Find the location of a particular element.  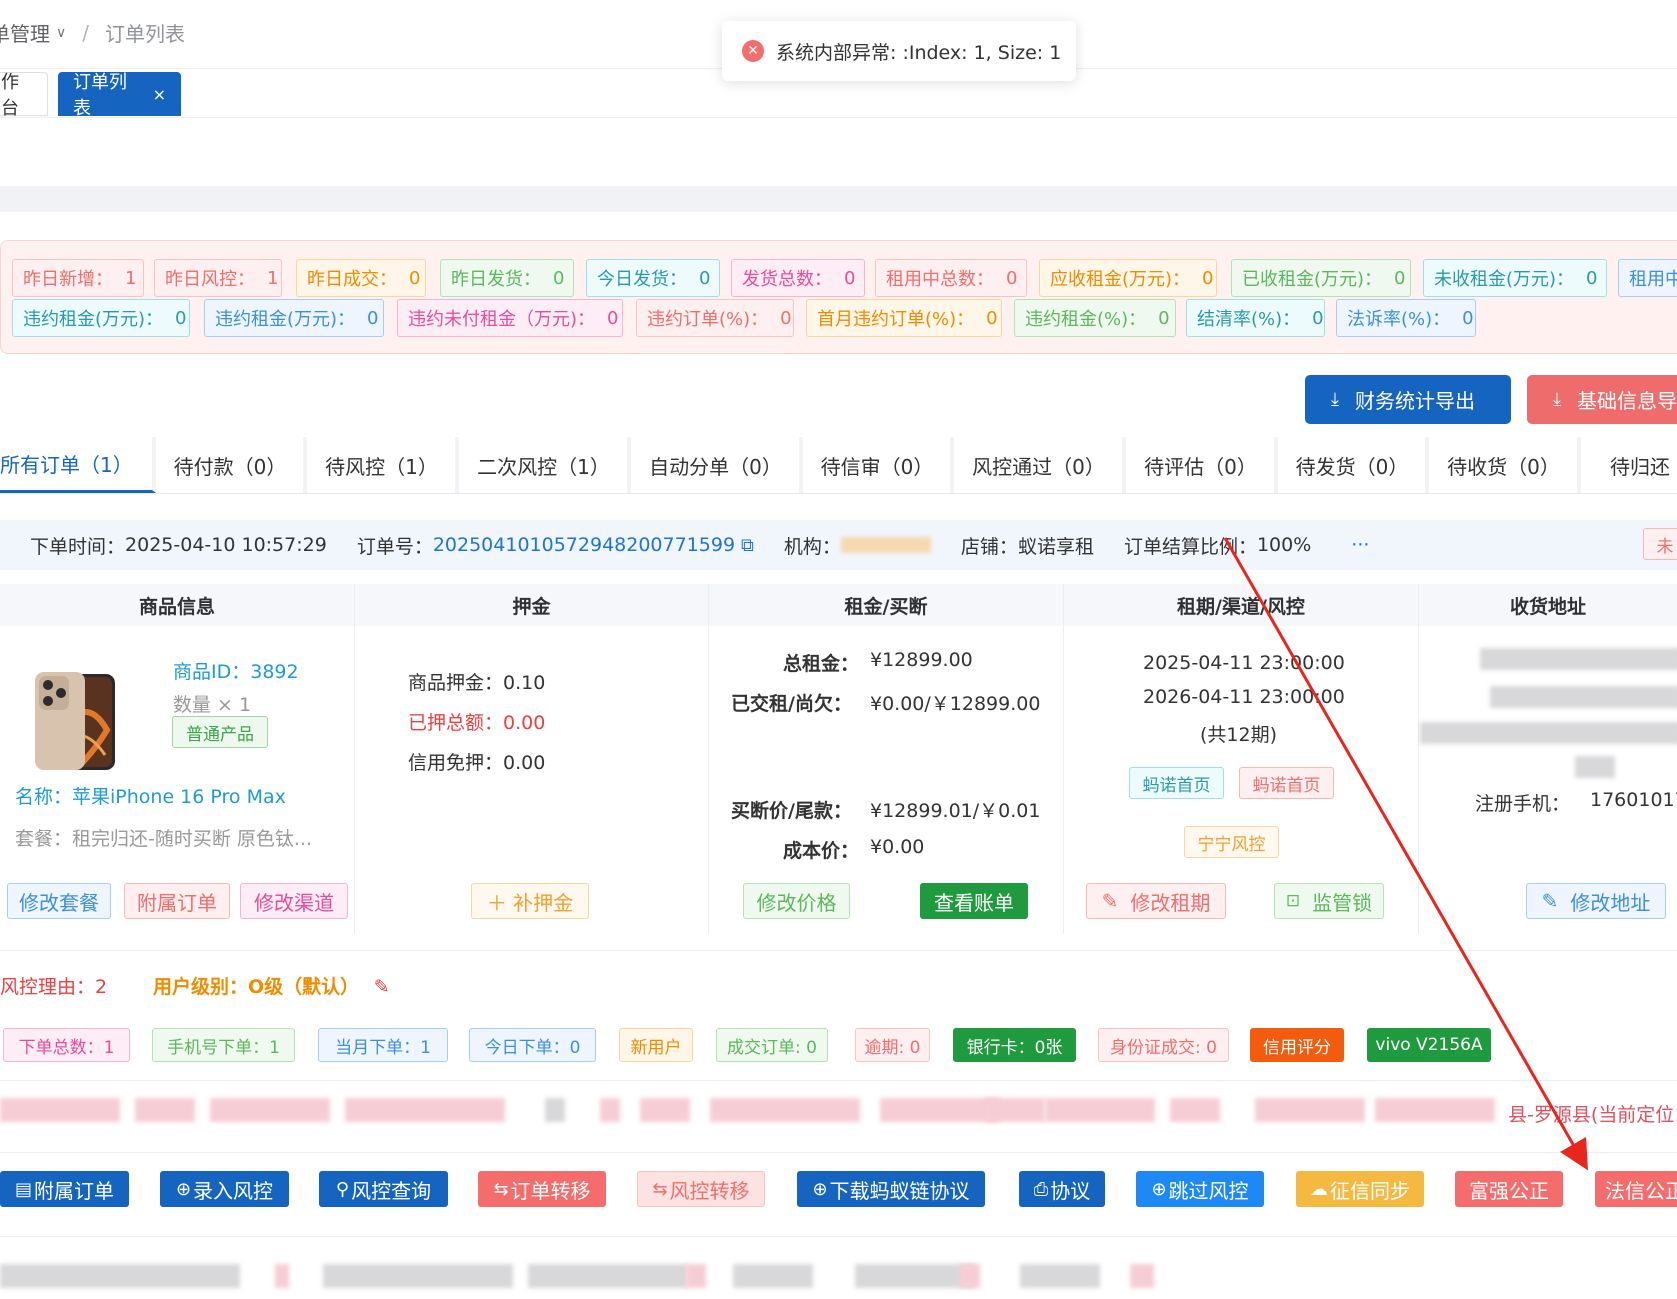

action-button-5: ⊕ 下载蚂蚁链协议 is located at coordinates (891, 1189).